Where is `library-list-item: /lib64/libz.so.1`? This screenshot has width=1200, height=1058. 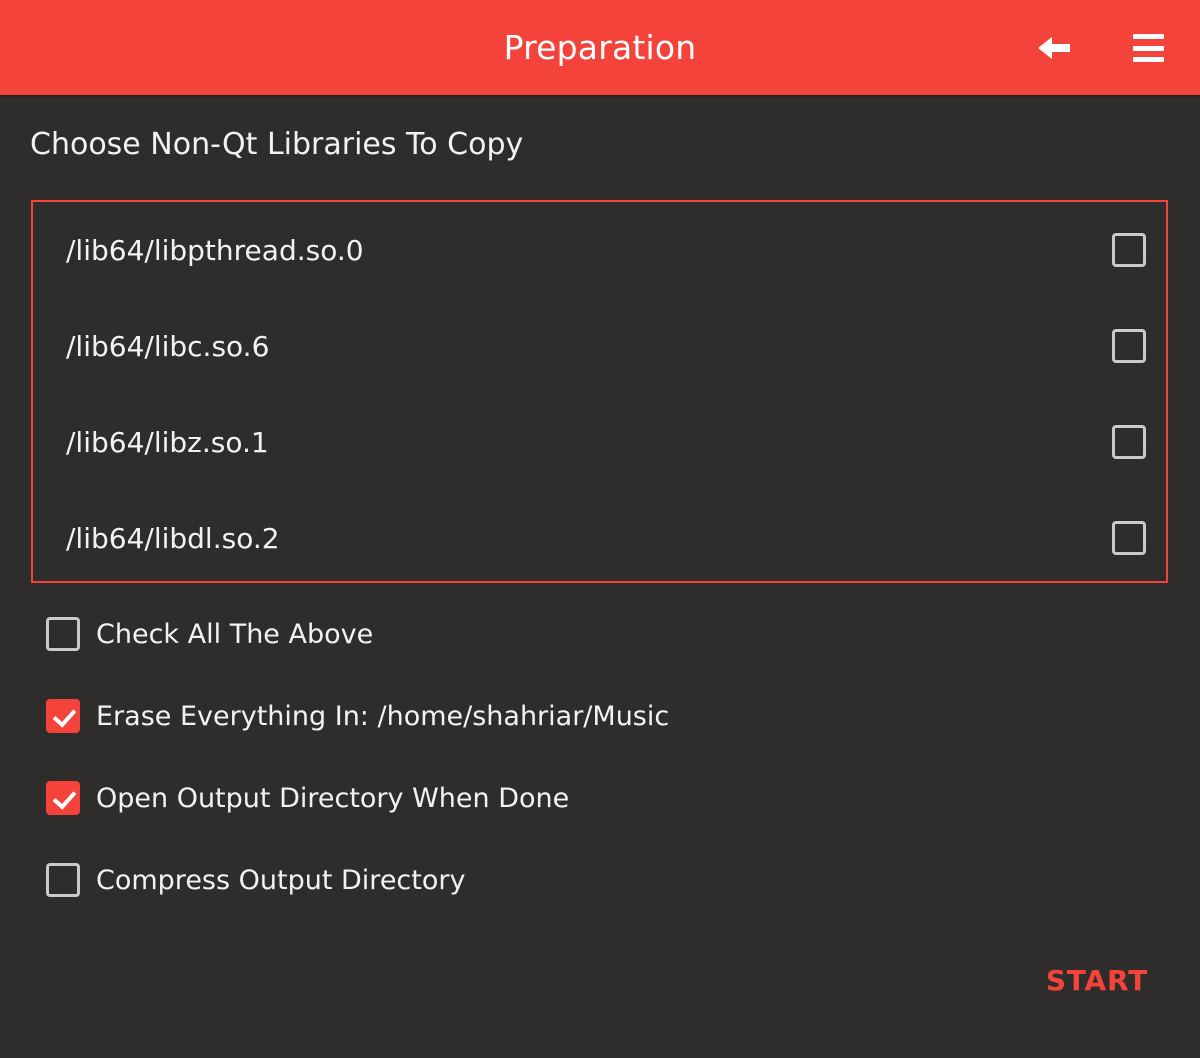 library-list-item: /lib64/libz.so.1 is located at coordinates (599, 442).